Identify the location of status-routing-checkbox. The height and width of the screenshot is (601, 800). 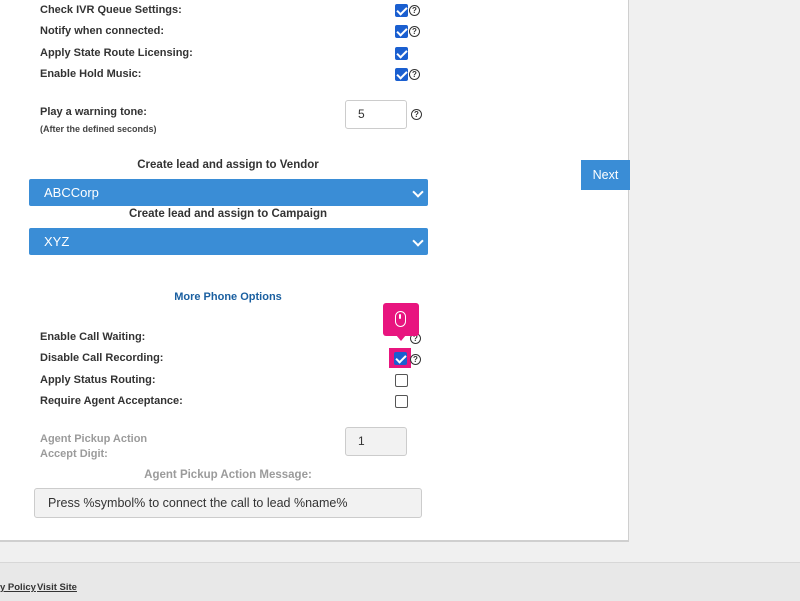
(401, 380).